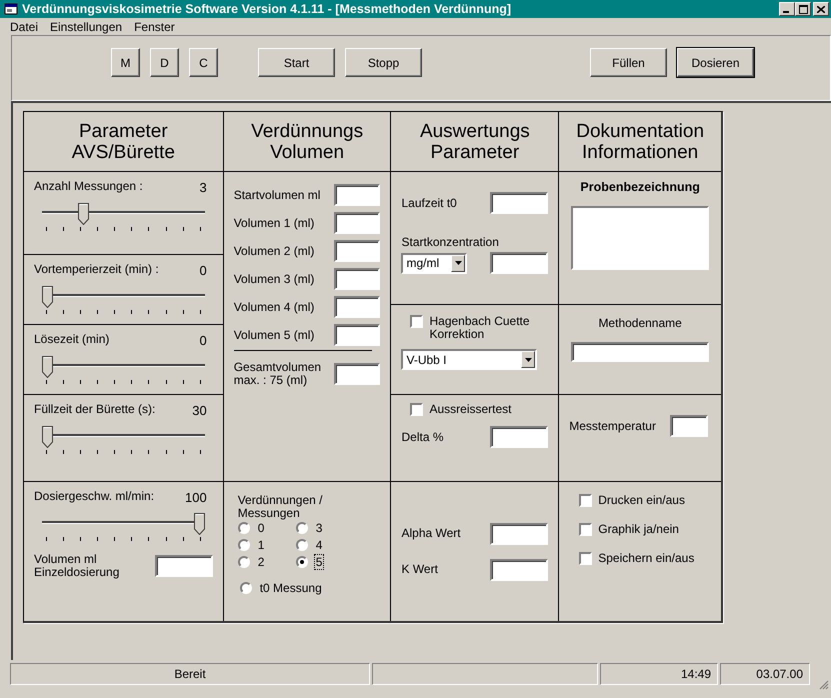 The height and width of the screenshot is (698, 831). What do you see at coordinates (646, 558) in the screenshot?
I see `checkbox-label: Speichern ein/aus` at bounding box center [646, 558].